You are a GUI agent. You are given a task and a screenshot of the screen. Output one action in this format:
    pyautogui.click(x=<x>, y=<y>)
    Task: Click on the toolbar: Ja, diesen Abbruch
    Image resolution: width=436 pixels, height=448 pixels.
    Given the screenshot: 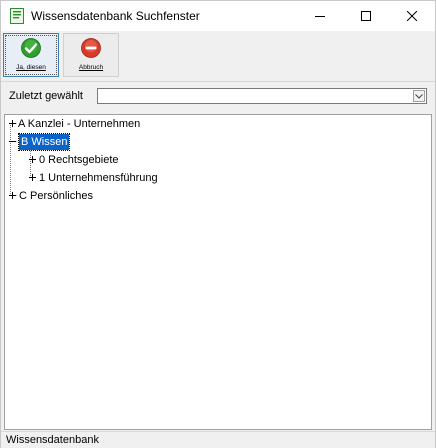 What is the action you would take?
    pyautogui.click(x=218, y=56)
    